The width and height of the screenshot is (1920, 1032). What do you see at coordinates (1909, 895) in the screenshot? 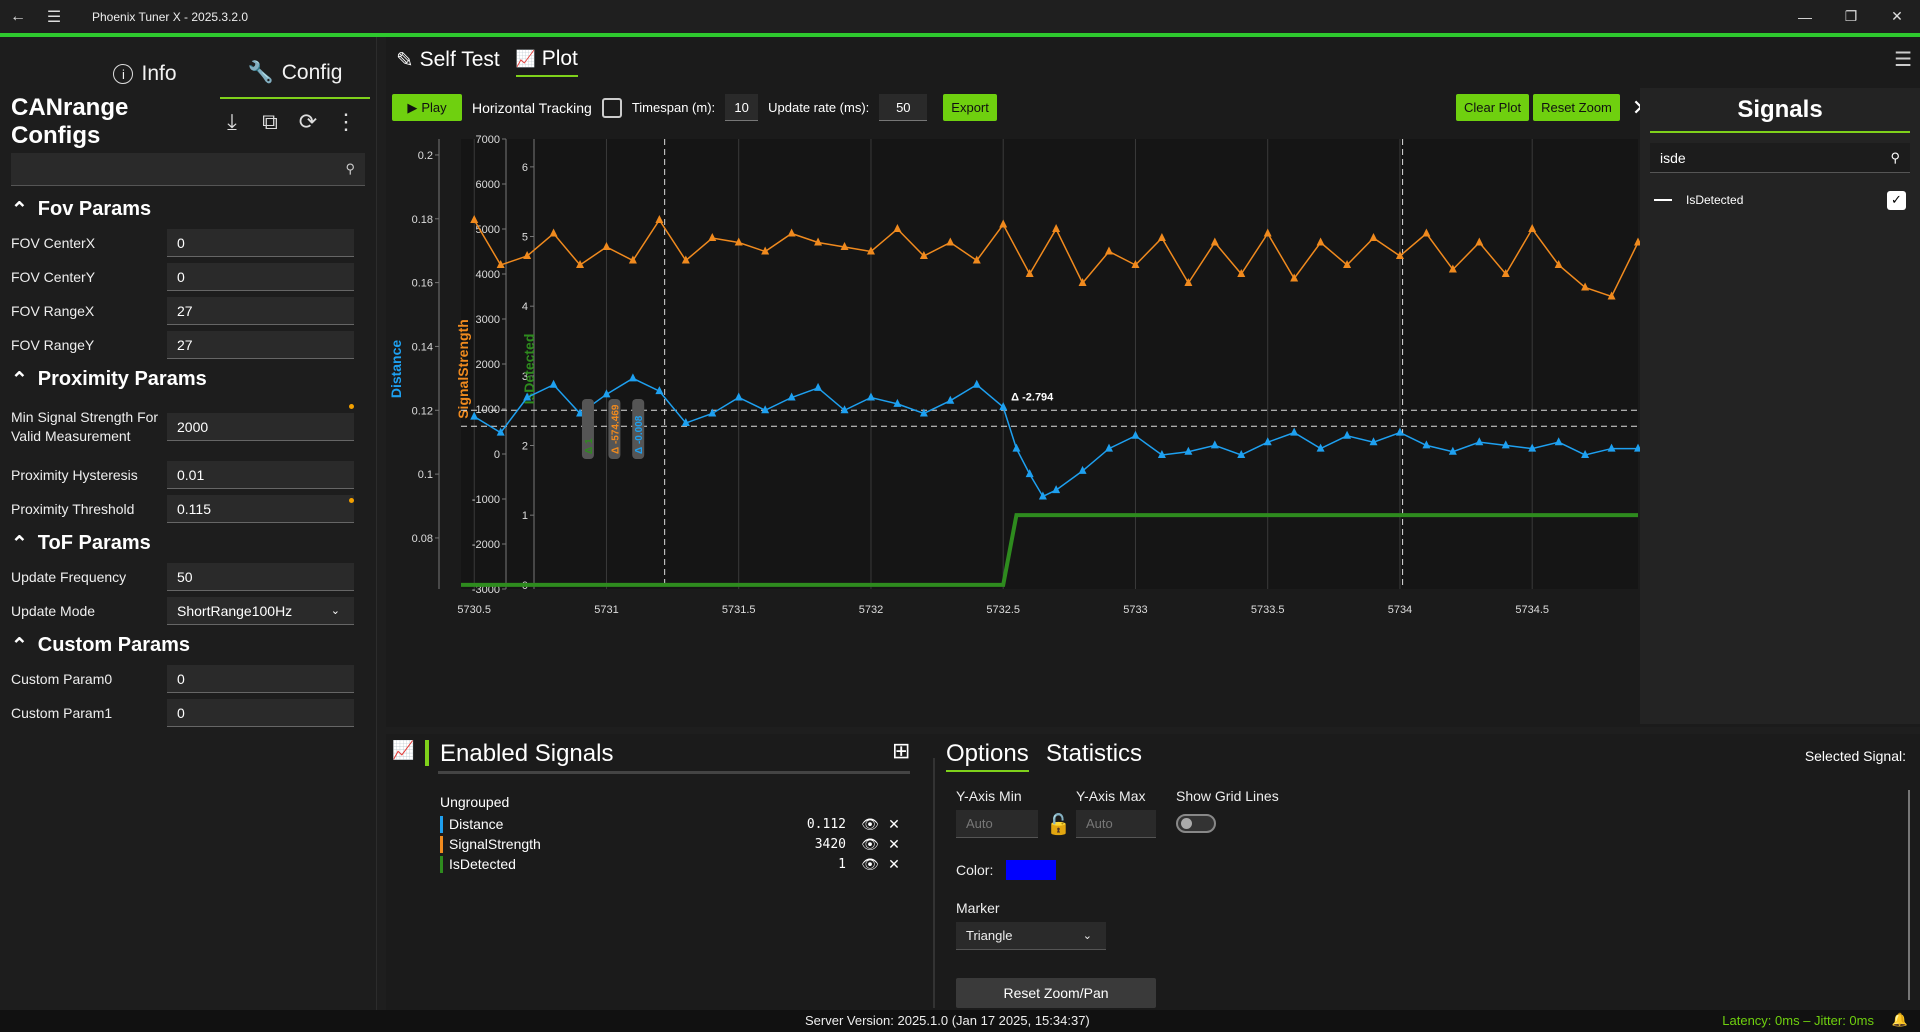
I see `scrollbar` at bounding box center [1909, 895].